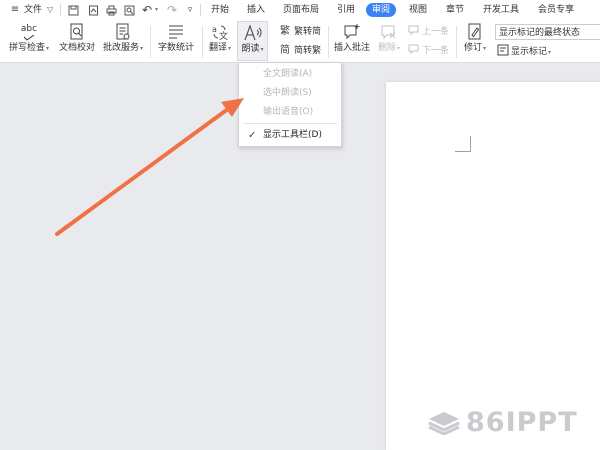 This screenshot has height=450, width=600. What do you see at coordinates (556, 10) in the screenshot?
I see `tab-member: 会员专享` at bounding box center [556, 10].